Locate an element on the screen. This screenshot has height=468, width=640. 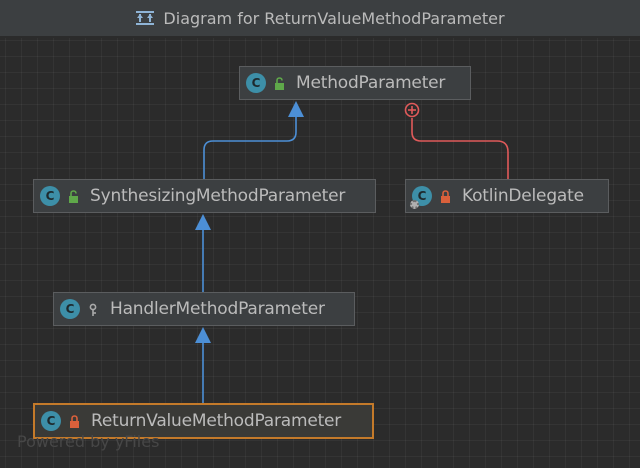
static-gear-icon is located at coordinates (414, 204).